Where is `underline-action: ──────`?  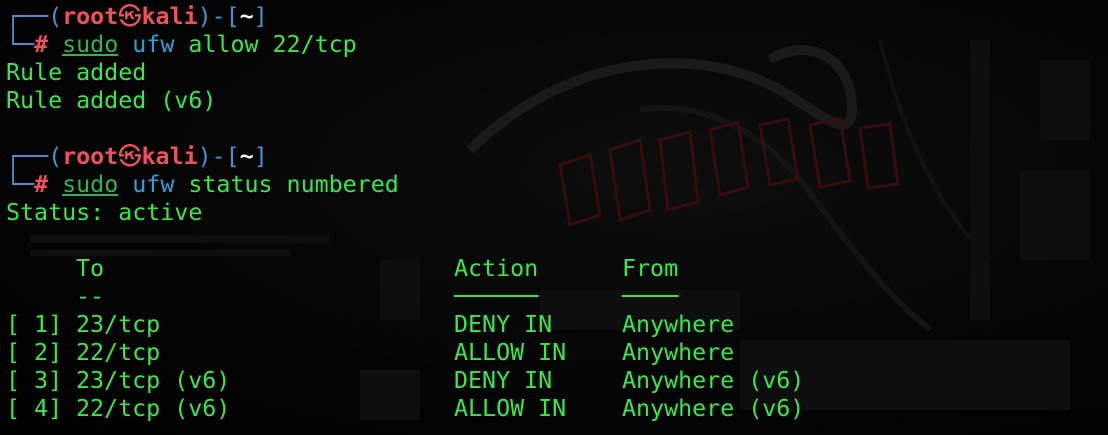 underline-action: ────── is located at coordinates (496, 296).